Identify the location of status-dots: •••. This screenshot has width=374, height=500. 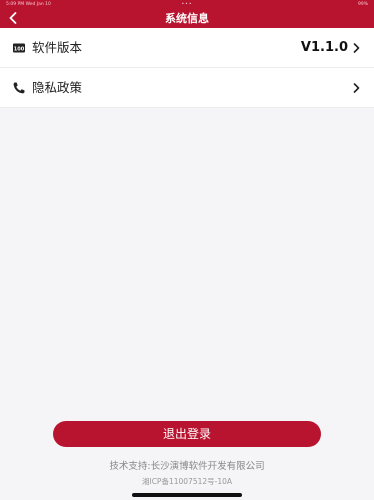
(187, 4).